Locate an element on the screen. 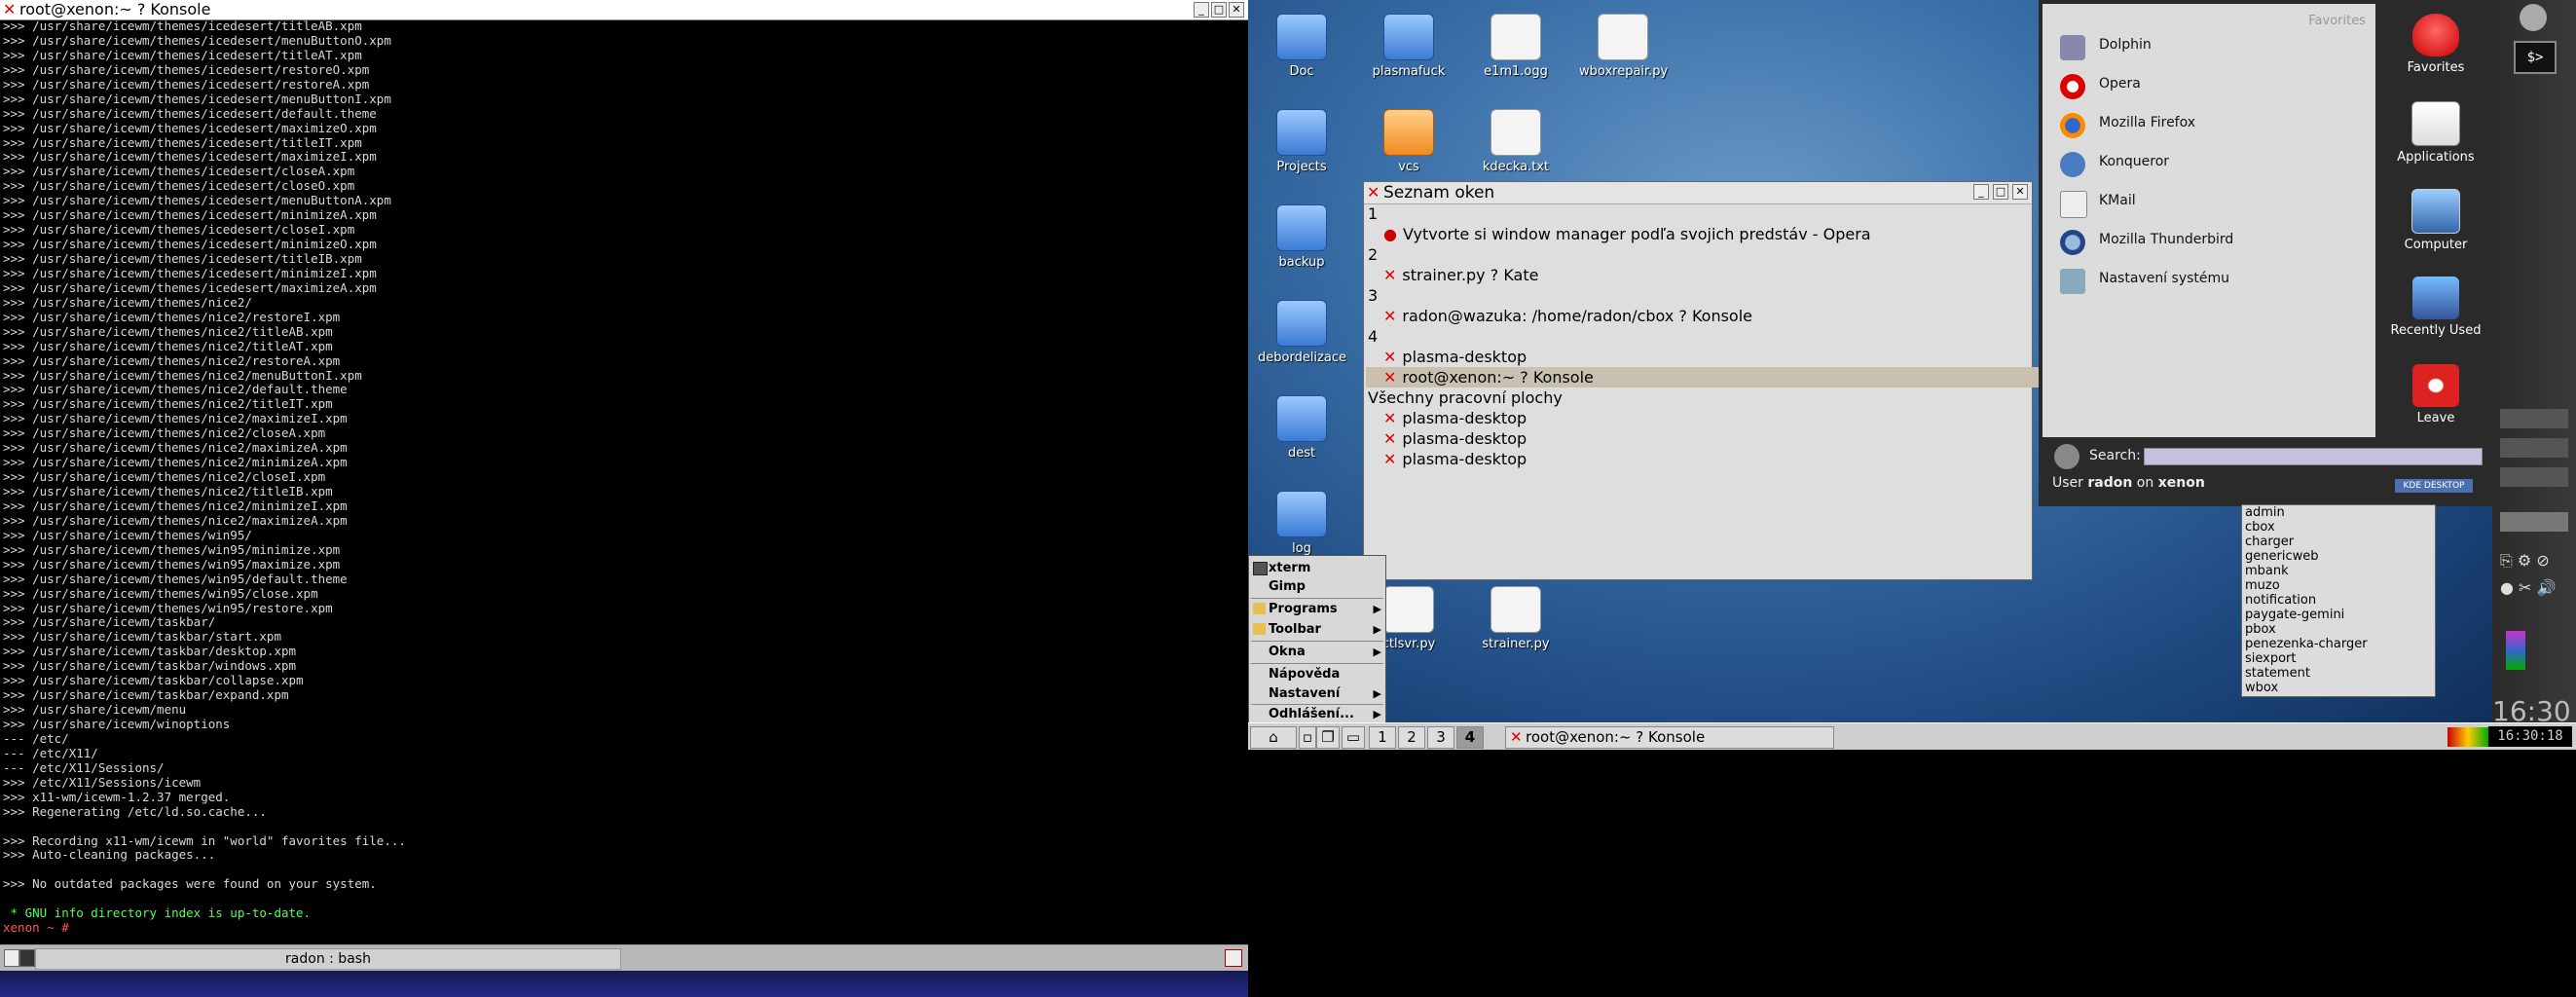  system-tray-icons: ⎘ ⚙ ⊘ is located at coordinates (2534, 561).